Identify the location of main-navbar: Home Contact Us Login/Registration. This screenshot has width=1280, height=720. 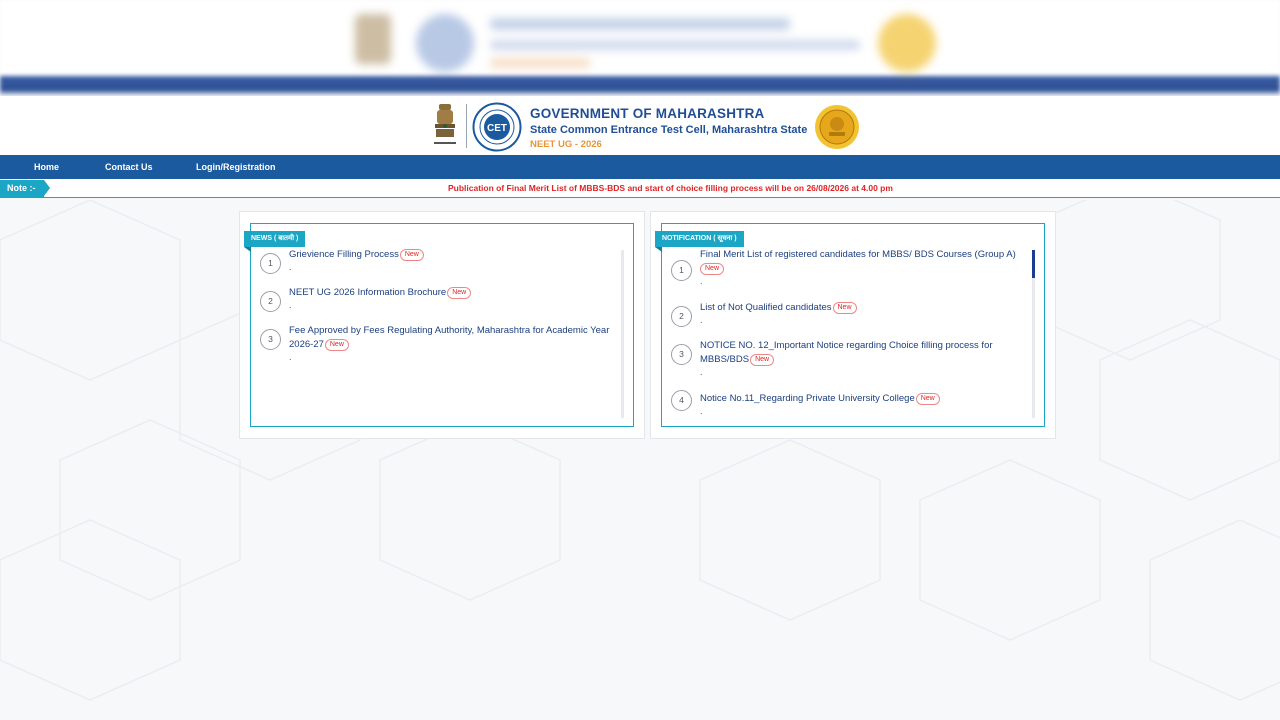
(640, 167).